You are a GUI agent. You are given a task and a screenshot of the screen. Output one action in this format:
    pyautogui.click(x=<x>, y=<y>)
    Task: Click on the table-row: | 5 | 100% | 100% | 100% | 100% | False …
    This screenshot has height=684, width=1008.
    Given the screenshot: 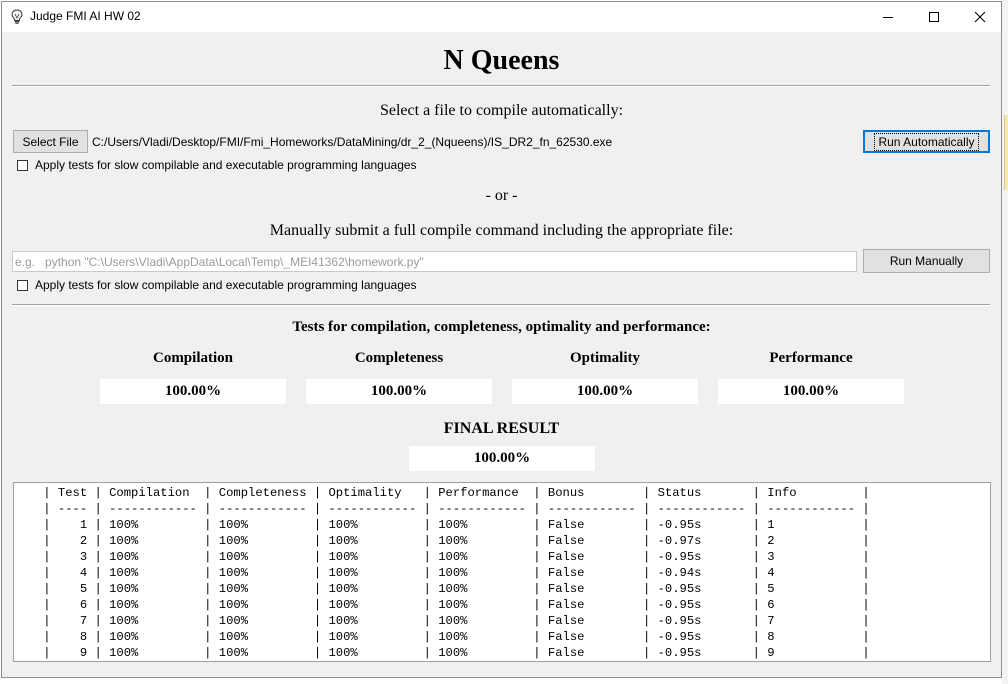 What is the action you would take?
    pyautogui.click(x=442, y=589)
    